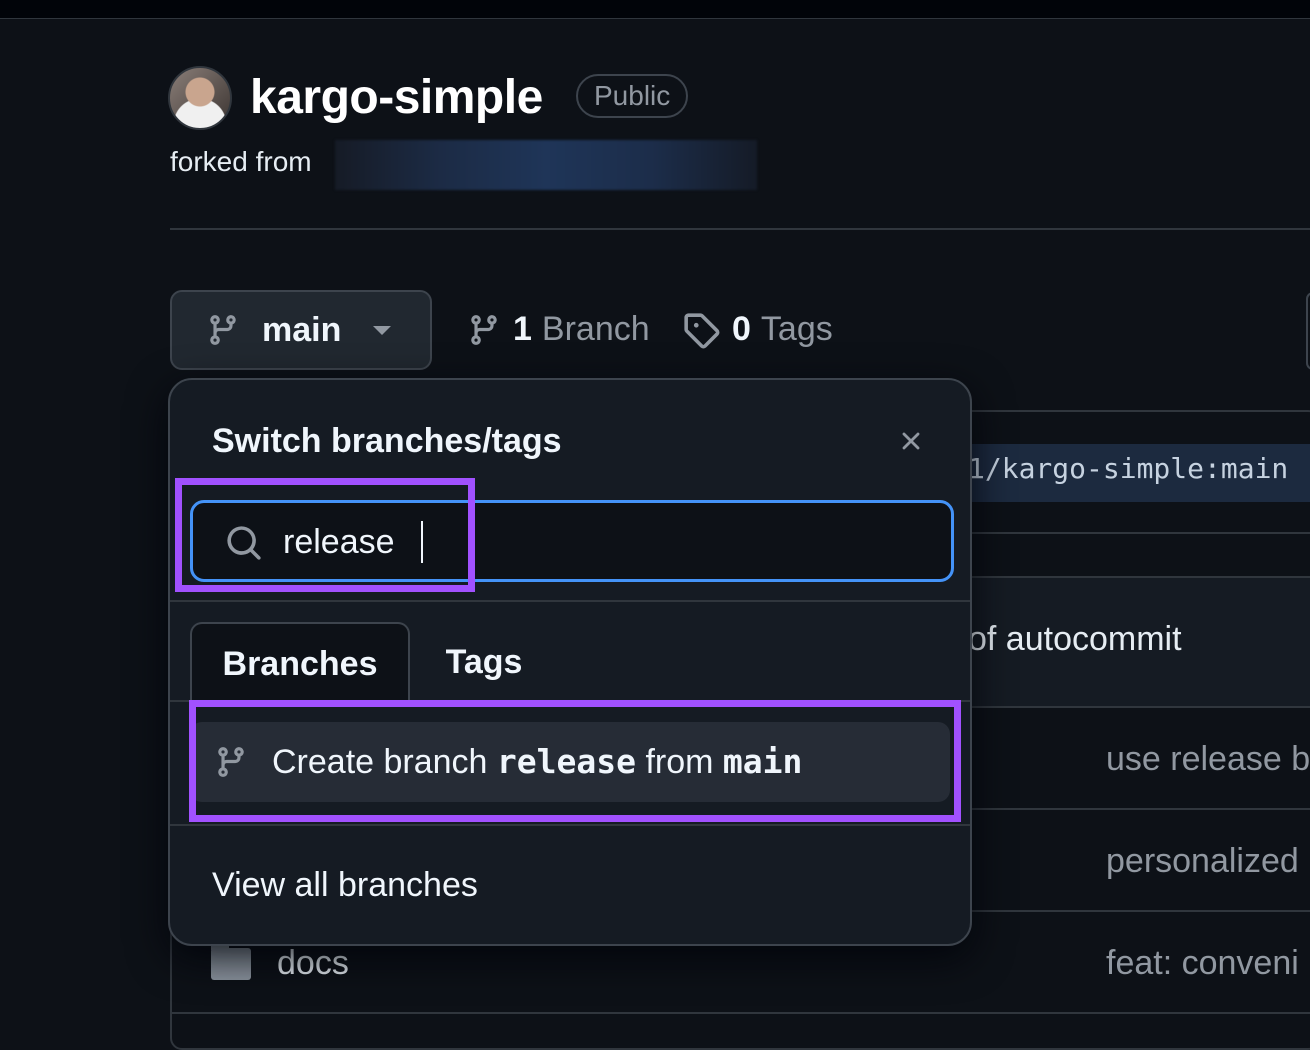 This screenshot has width=1310, height=1050. Describe the element at coordinates (762, 761) in the screenshot. I see `source-branch-name: main` at that location.